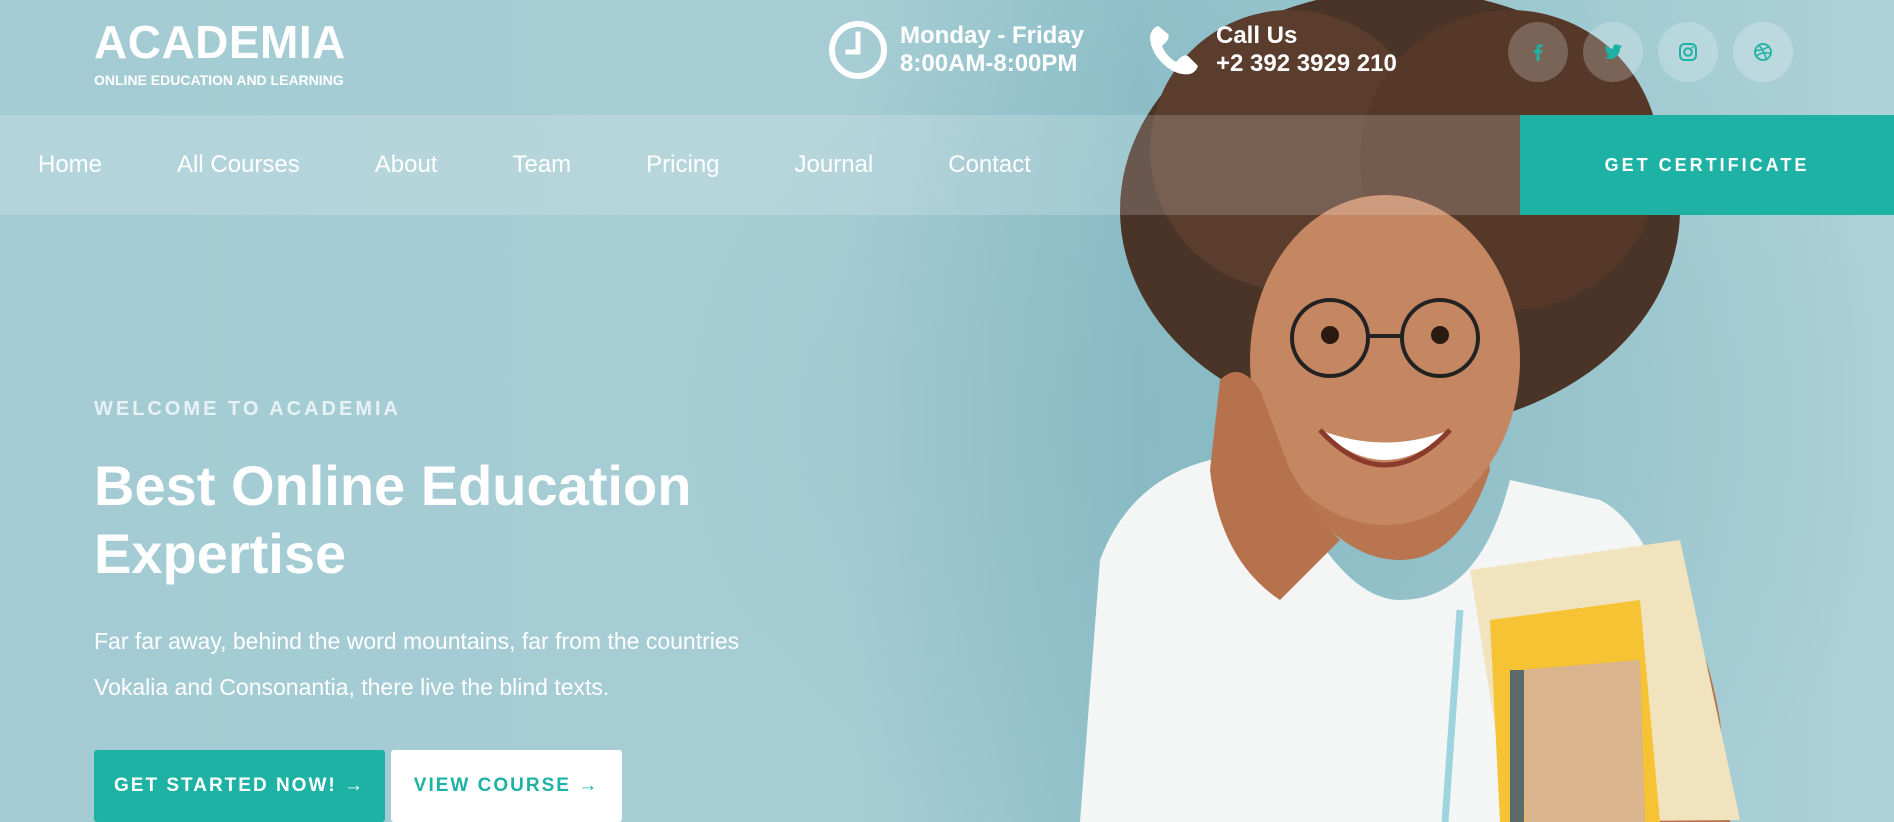 The width and height of the screenshot is (1894, 822). I want to click on dribbble-link, so click(1763, 52).